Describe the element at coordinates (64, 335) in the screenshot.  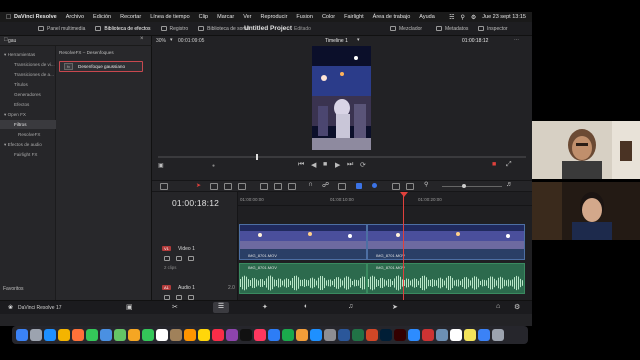
I see `chrome-icon` at that location.